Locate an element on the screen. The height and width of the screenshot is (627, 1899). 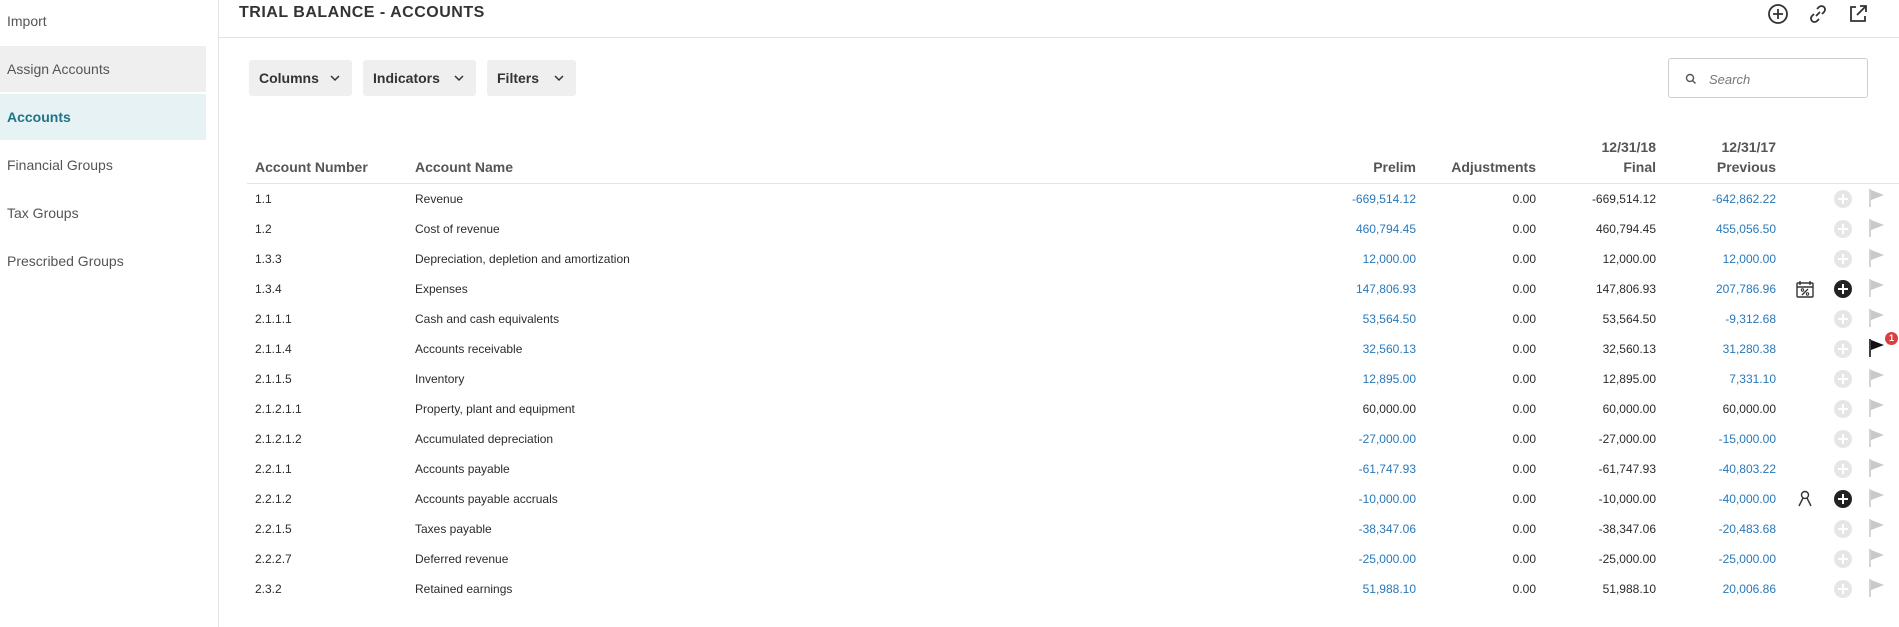
prelim-value: -669,514.12 is located at coordinates (1384, 199).